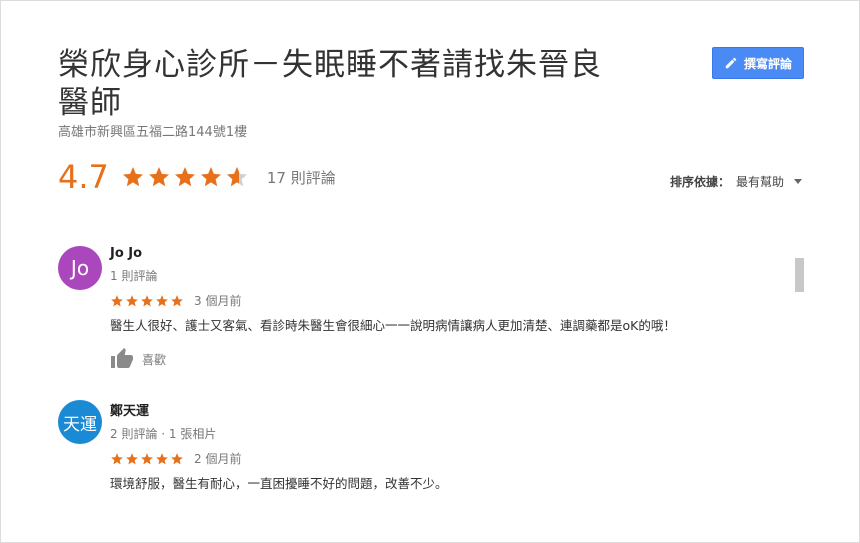  I want to click on reviewer-name: Jo Jo, so click(455, 253).